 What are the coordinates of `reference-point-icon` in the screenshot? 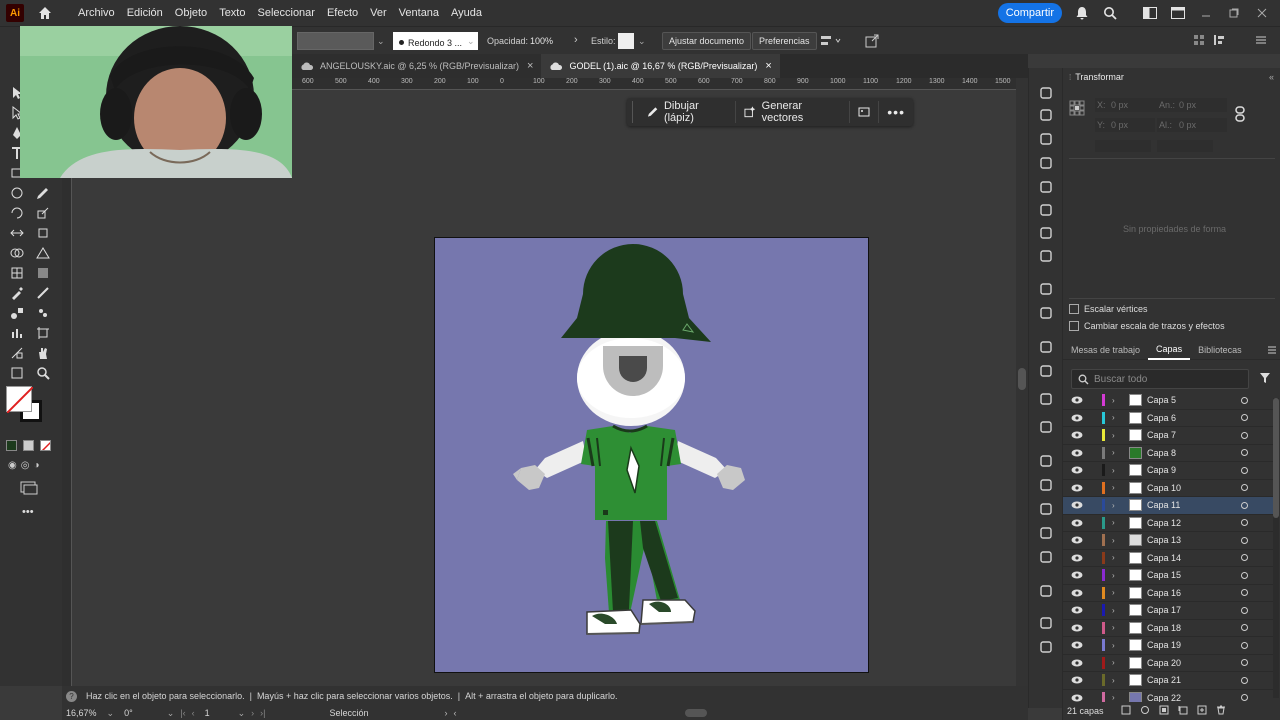 It's located at (1077, 109).